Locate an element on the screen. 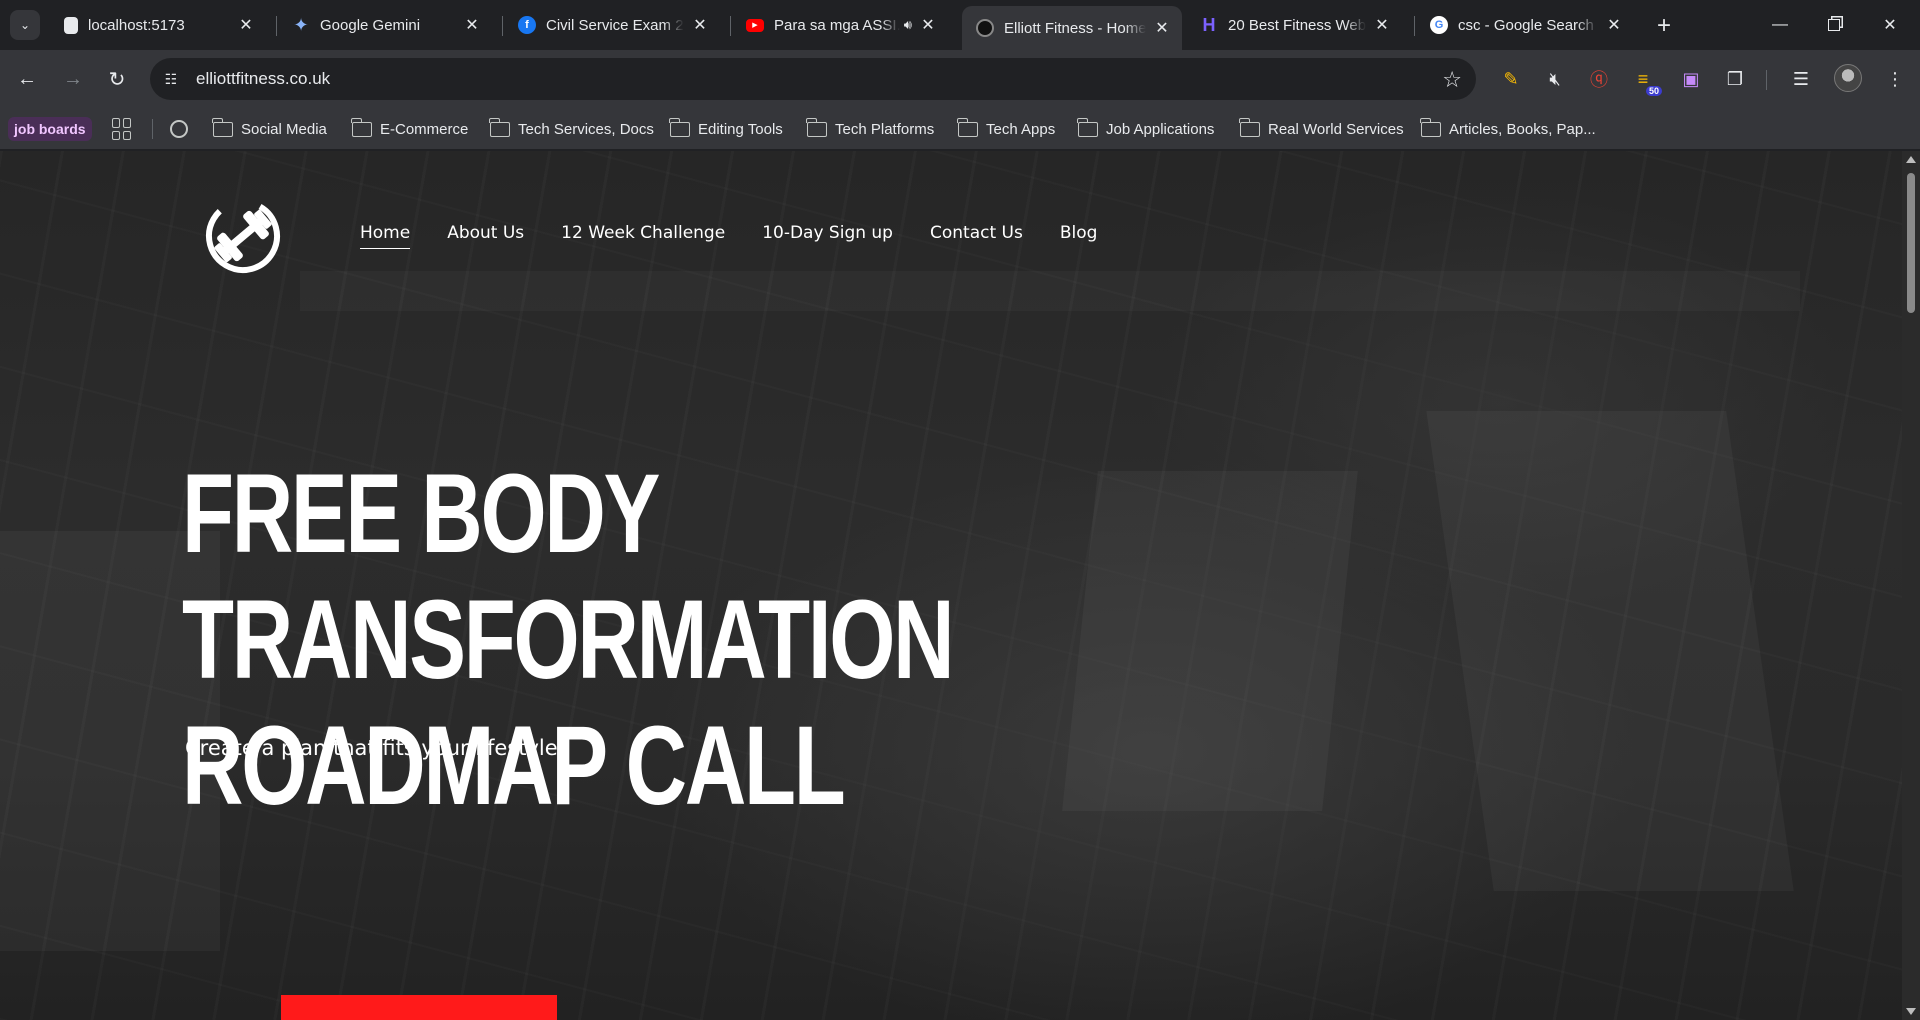 This screenshot has width=1920, height=1020. bookmark-label: Tech Apps is located at coordinates (1021, 129).